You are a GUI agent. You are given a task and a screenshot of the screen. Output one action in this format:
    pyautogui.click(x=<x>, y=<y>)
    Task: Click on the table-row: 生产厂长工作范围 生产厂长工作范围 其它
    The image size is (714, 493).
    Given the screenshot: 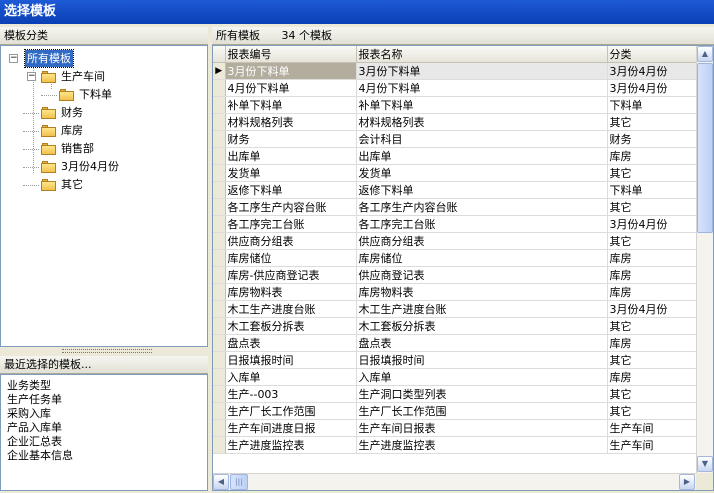 What is the action you would take?
    pyautogui.click(x=455, y=411)
    